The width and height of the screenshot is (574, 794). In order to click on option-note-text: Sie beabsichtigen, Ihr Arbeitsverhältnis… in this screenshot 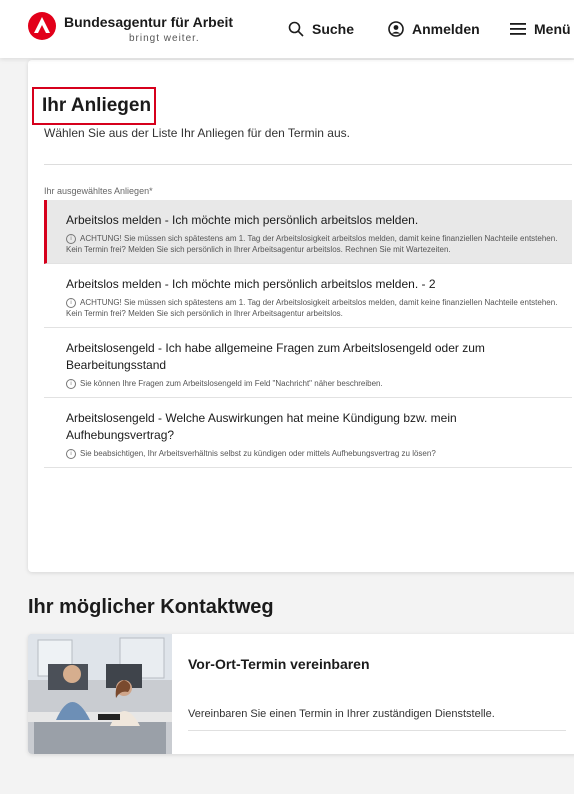, I will do `click(258, 453)`.